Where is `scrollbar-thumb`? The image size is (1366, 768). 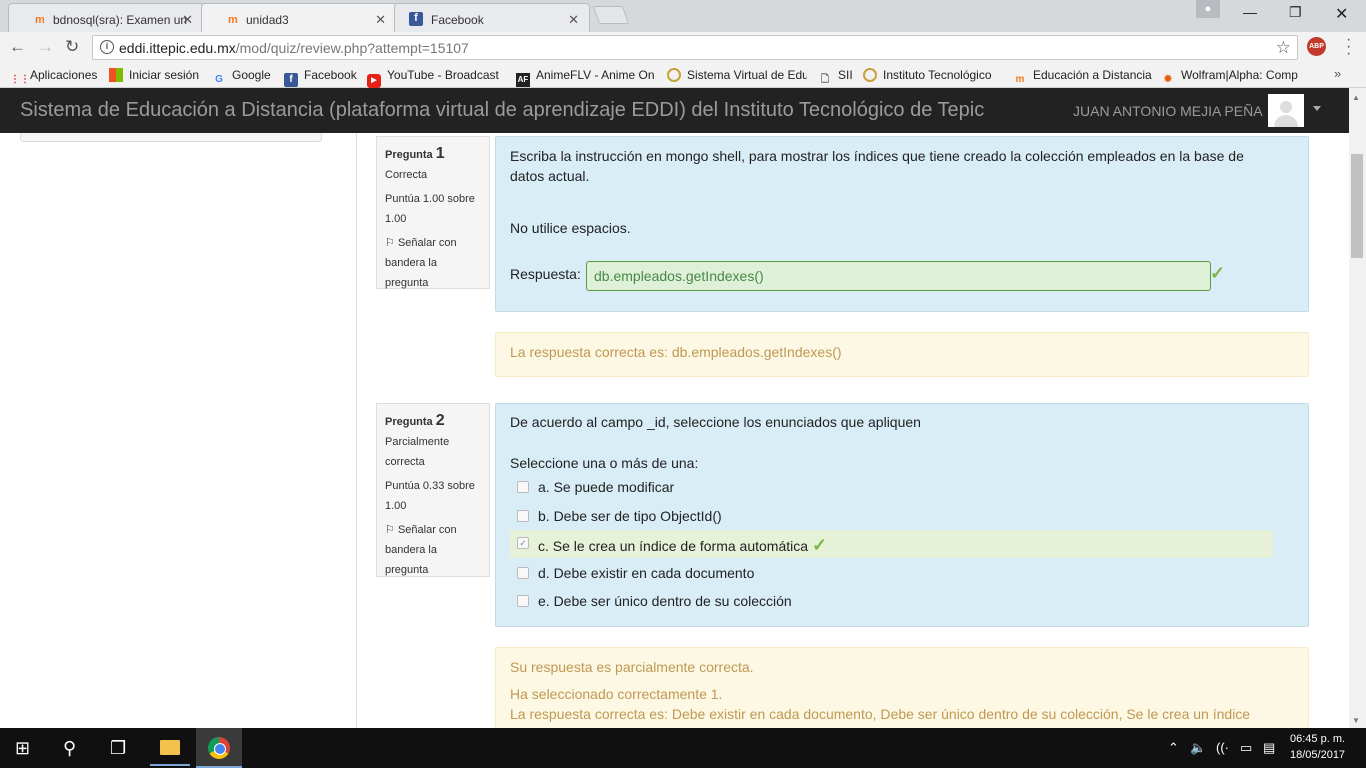
scrollbar-thumb is located at coordinates (1357, 206).